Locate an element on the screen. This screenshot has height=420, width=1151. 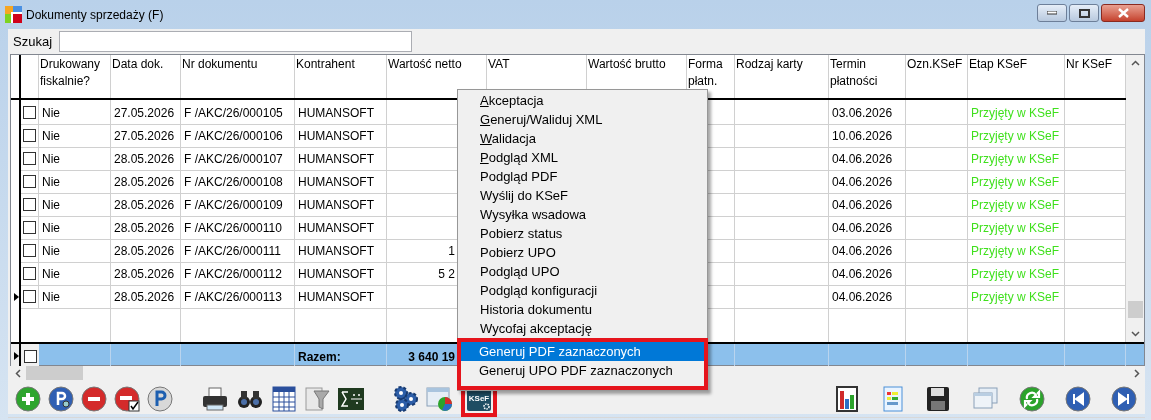
spreadsheet-icon is located at coordinates (893, 398).